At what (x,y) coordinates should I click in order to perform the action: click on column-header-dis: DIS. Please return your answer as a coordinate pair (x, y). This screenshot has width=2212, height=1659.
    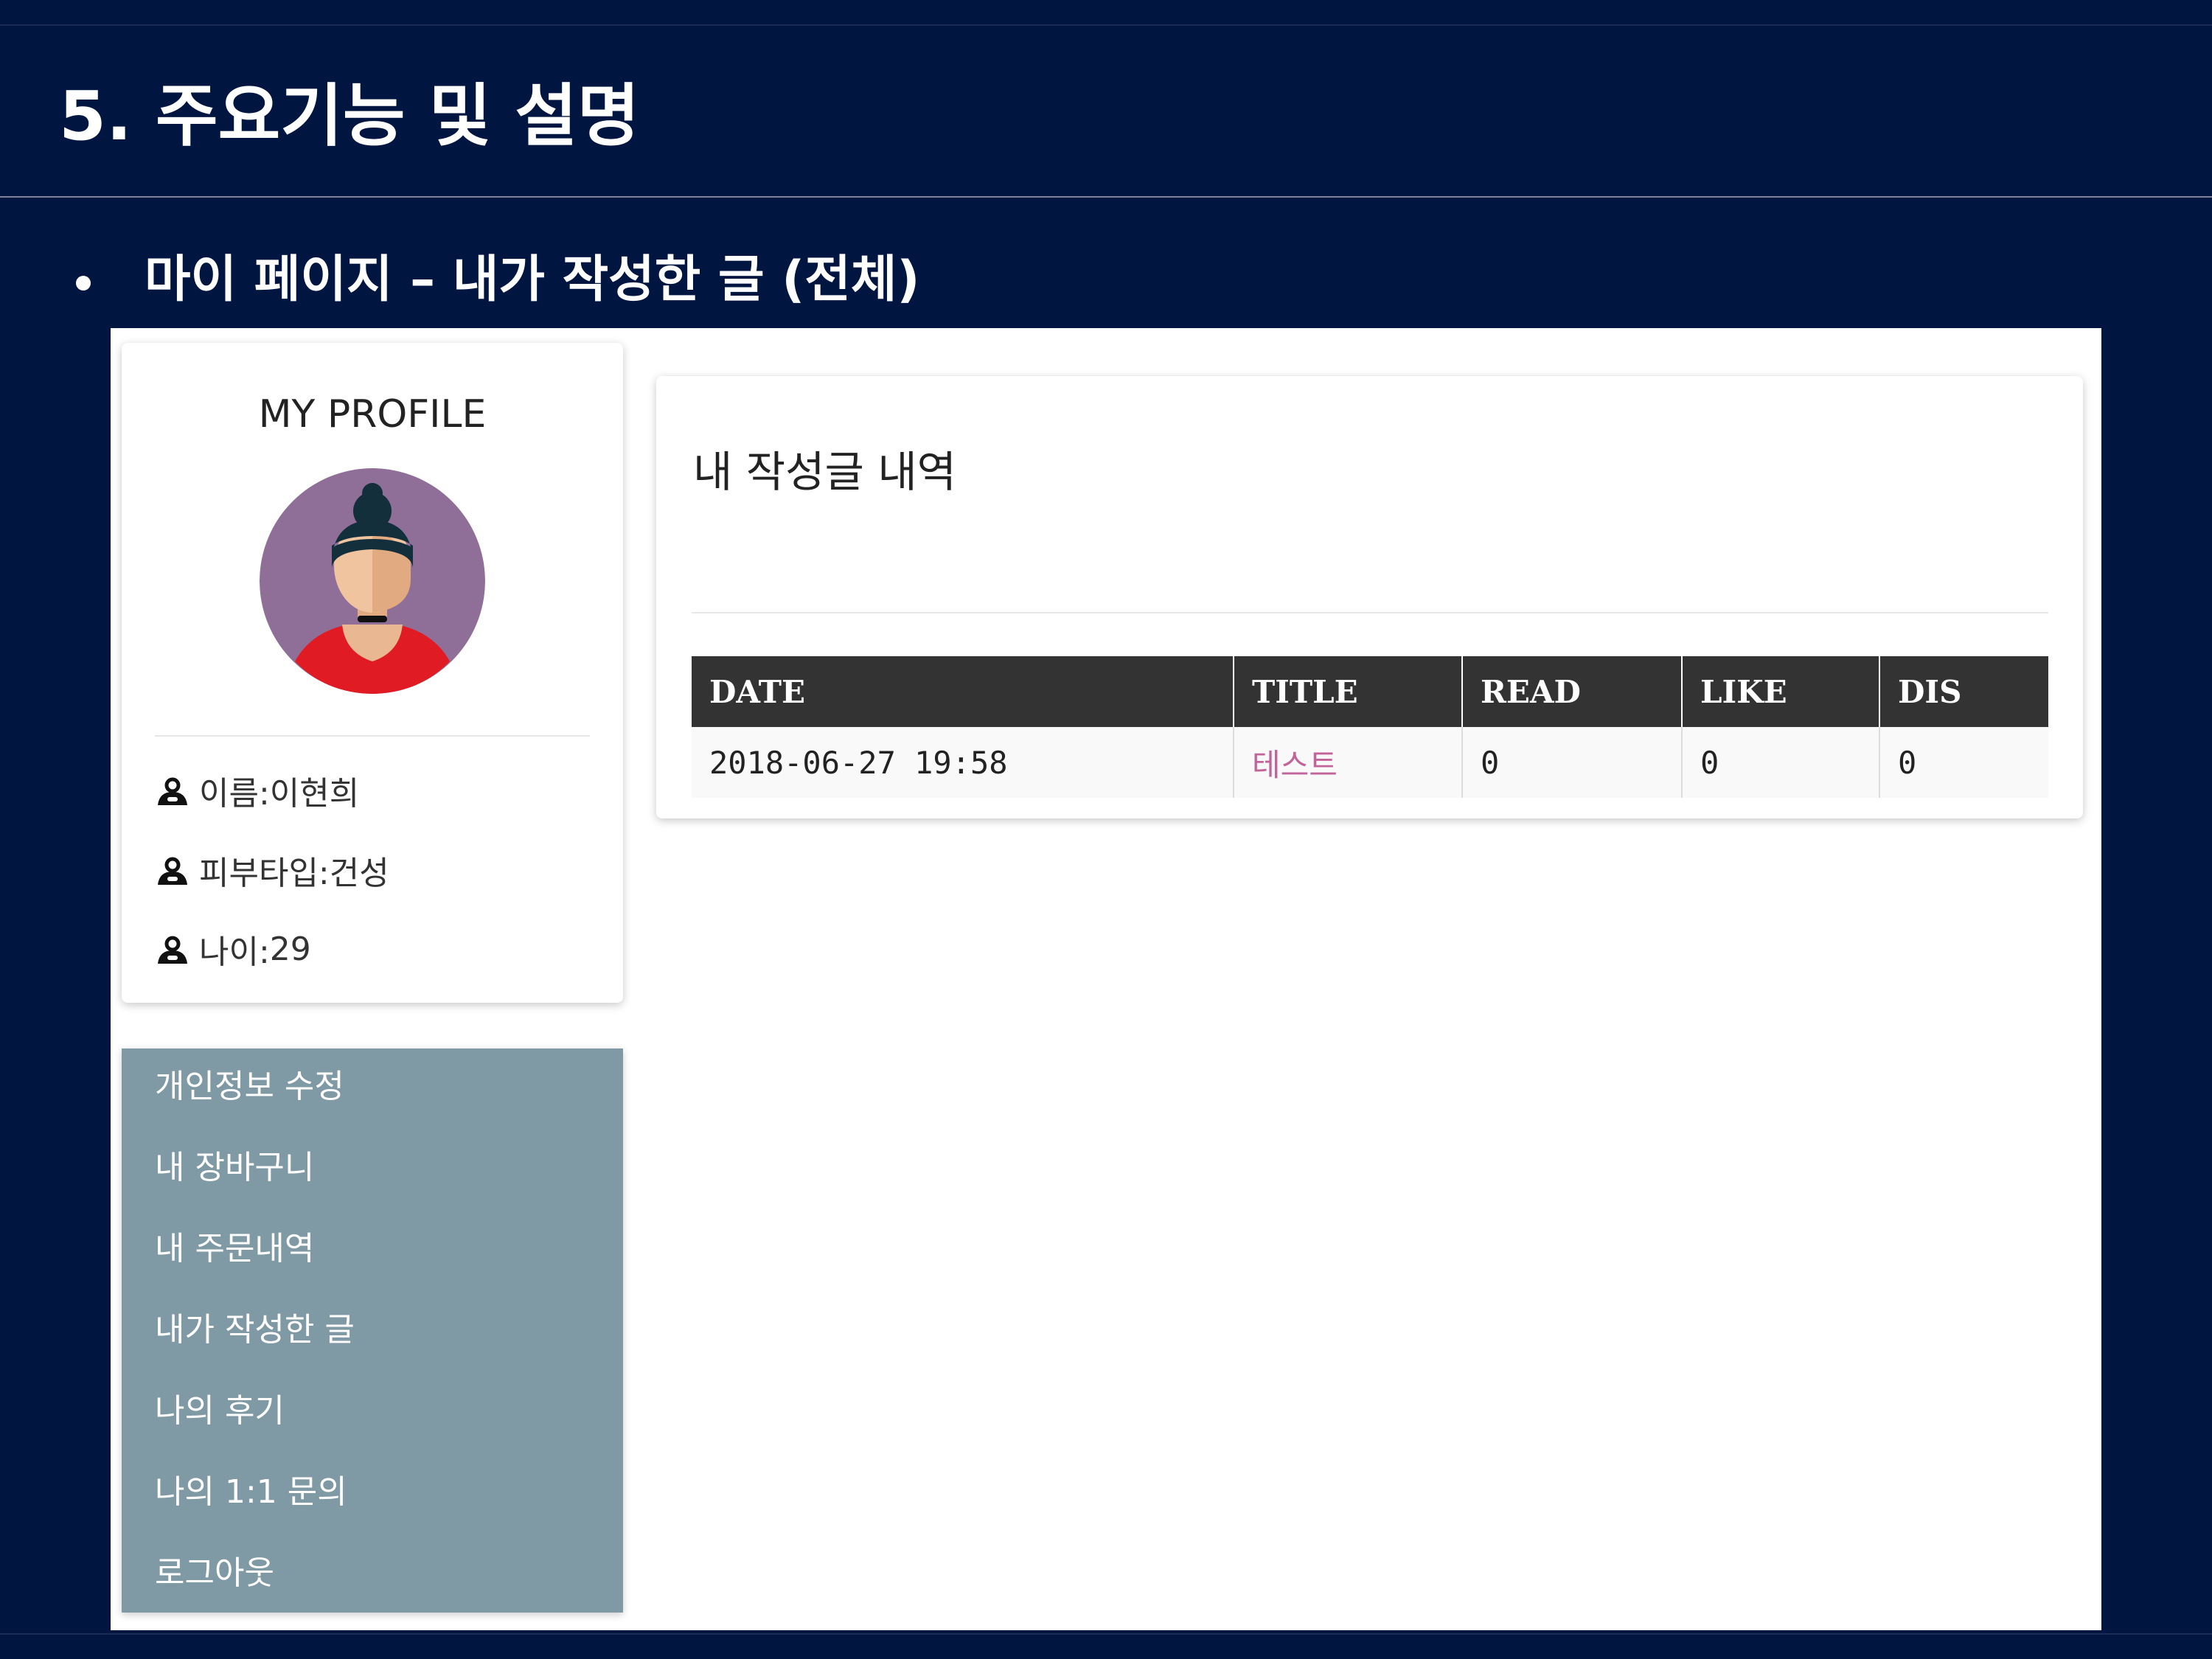
    Looking at the image, I should click on (1963, 691).